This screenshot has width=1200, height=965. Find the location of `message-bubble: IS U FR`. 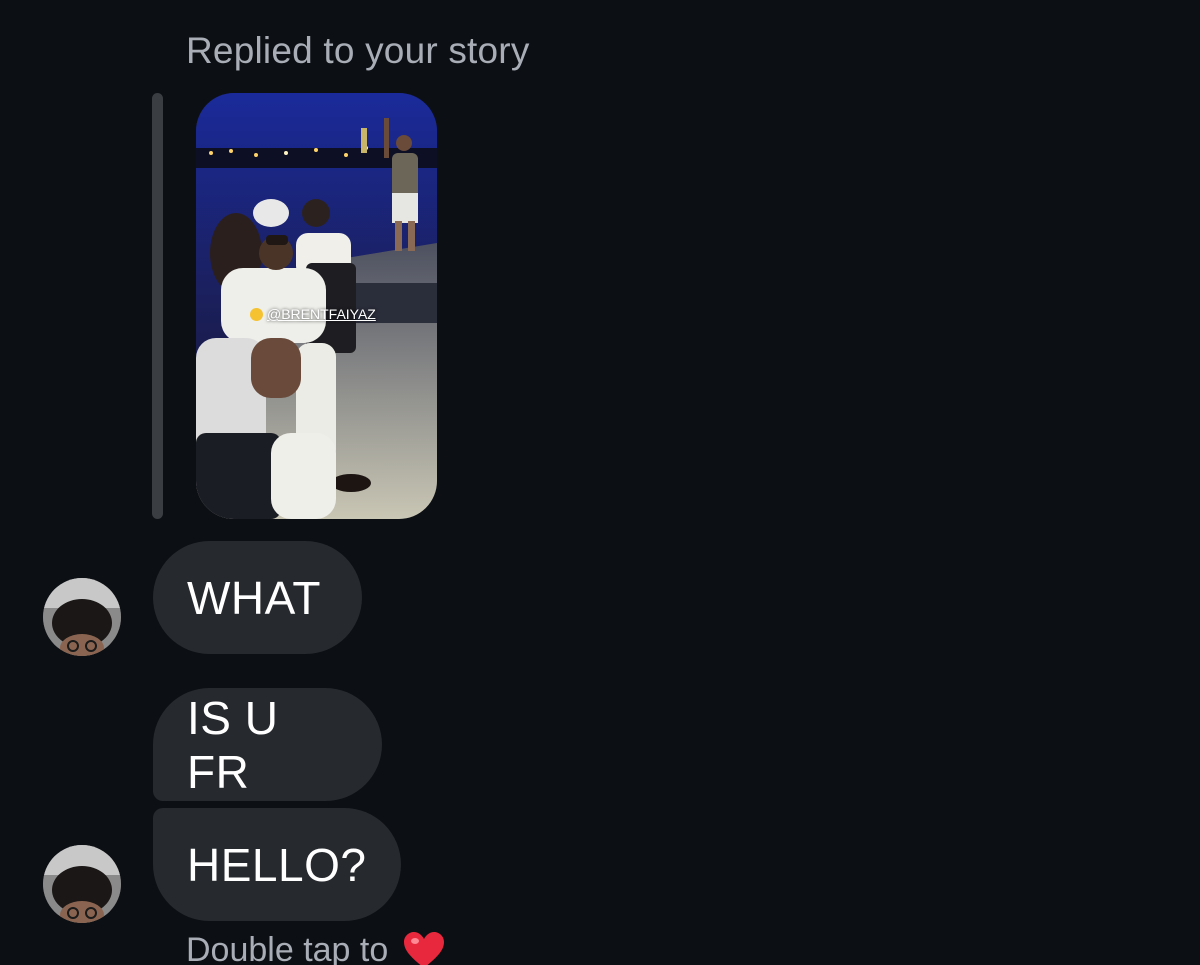

message-bubble: IS U FR is located at coordinates (267, 744).